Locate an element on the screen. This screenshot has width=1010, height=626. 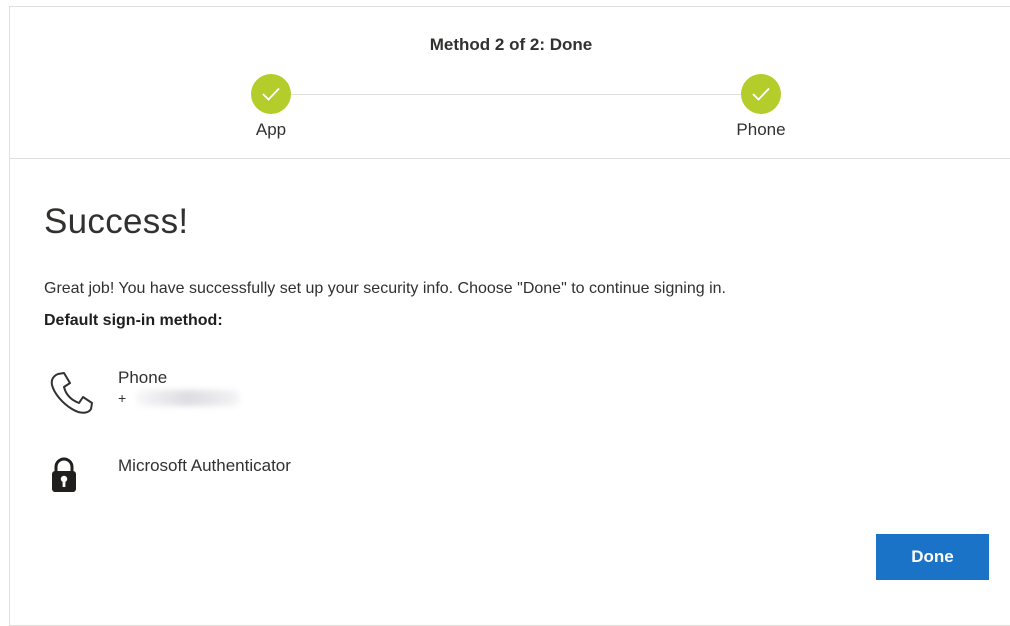
method-phone-text: Phone + is located at coordinates (179, 387).